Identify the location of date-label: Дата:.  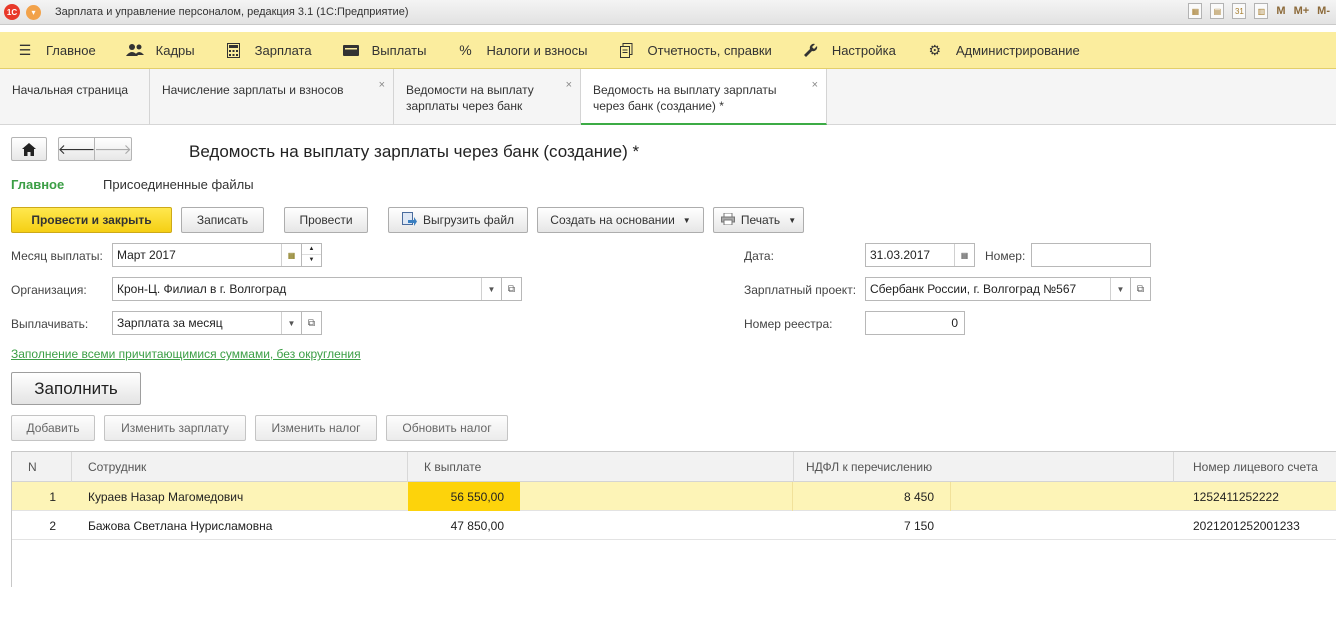
(759, 256).